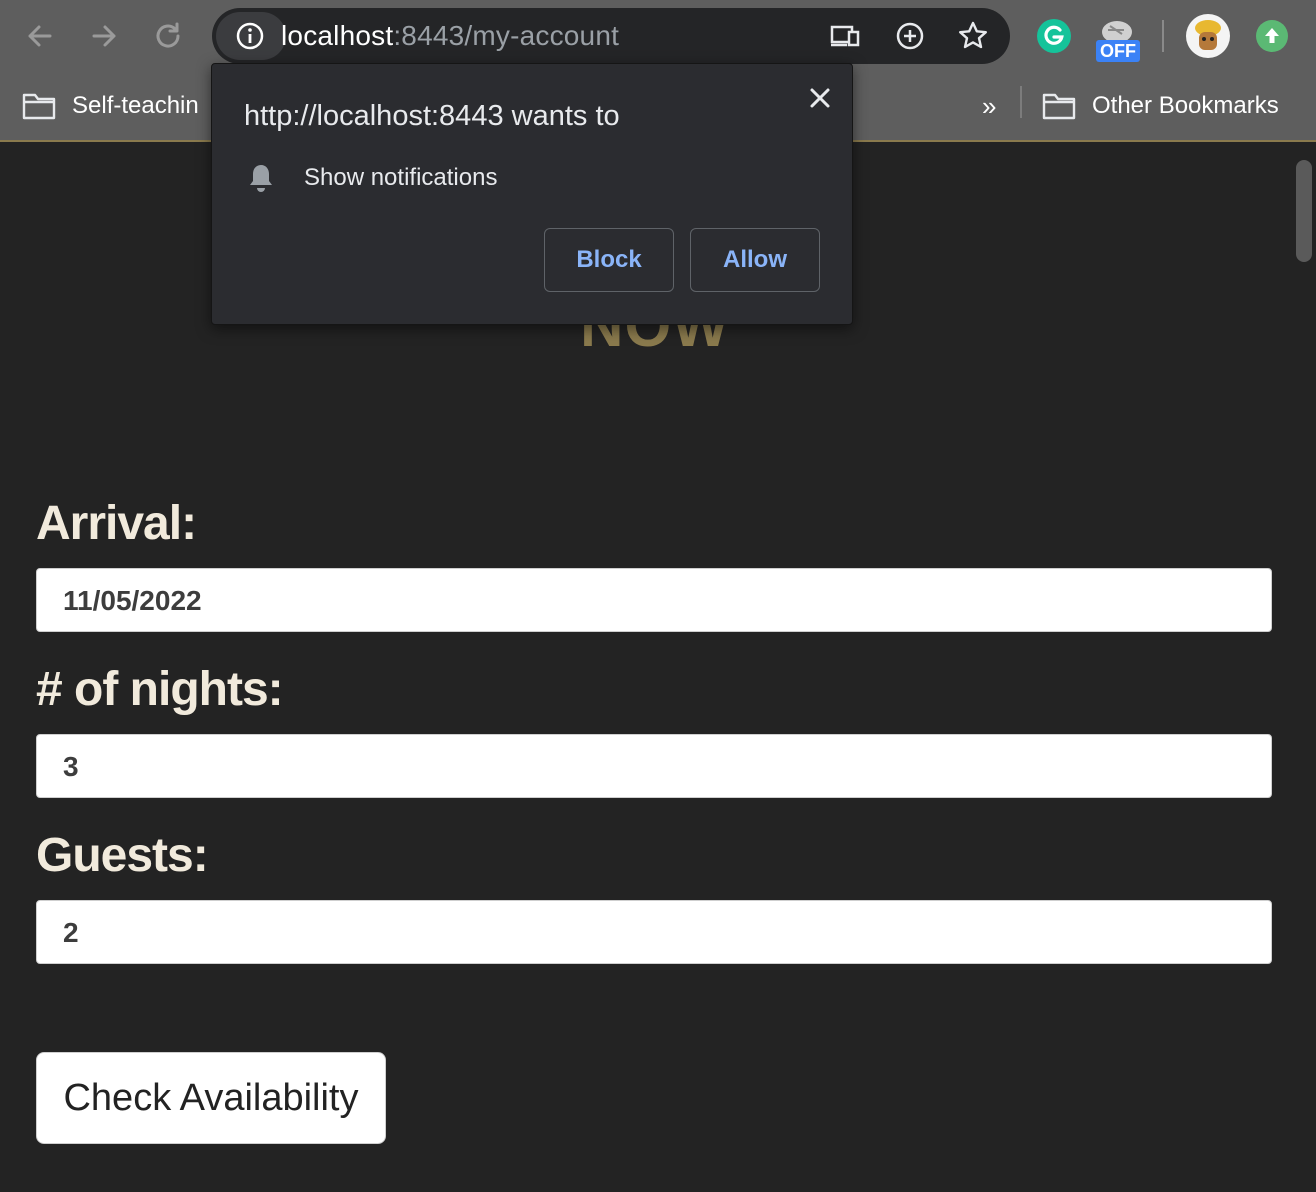 This screenshot has width=1316, height=1192. Describe the element at coordinates (910, 36) in the screenshot. I see `zoom-icon` at that location.